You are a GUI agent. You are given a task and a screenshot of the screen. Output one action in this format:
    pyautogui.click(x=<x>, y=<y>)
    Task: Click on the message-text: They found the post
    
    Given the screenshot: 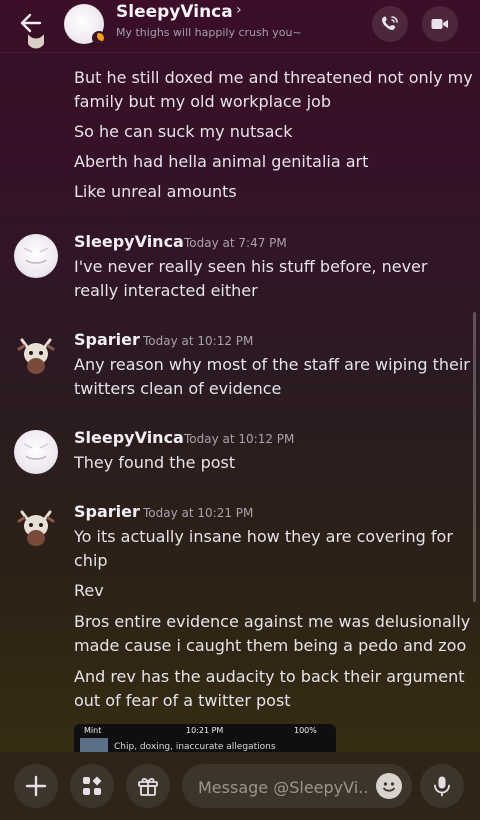 What is the action you would take?
    pyautogui.click(x=155, y=462)
    